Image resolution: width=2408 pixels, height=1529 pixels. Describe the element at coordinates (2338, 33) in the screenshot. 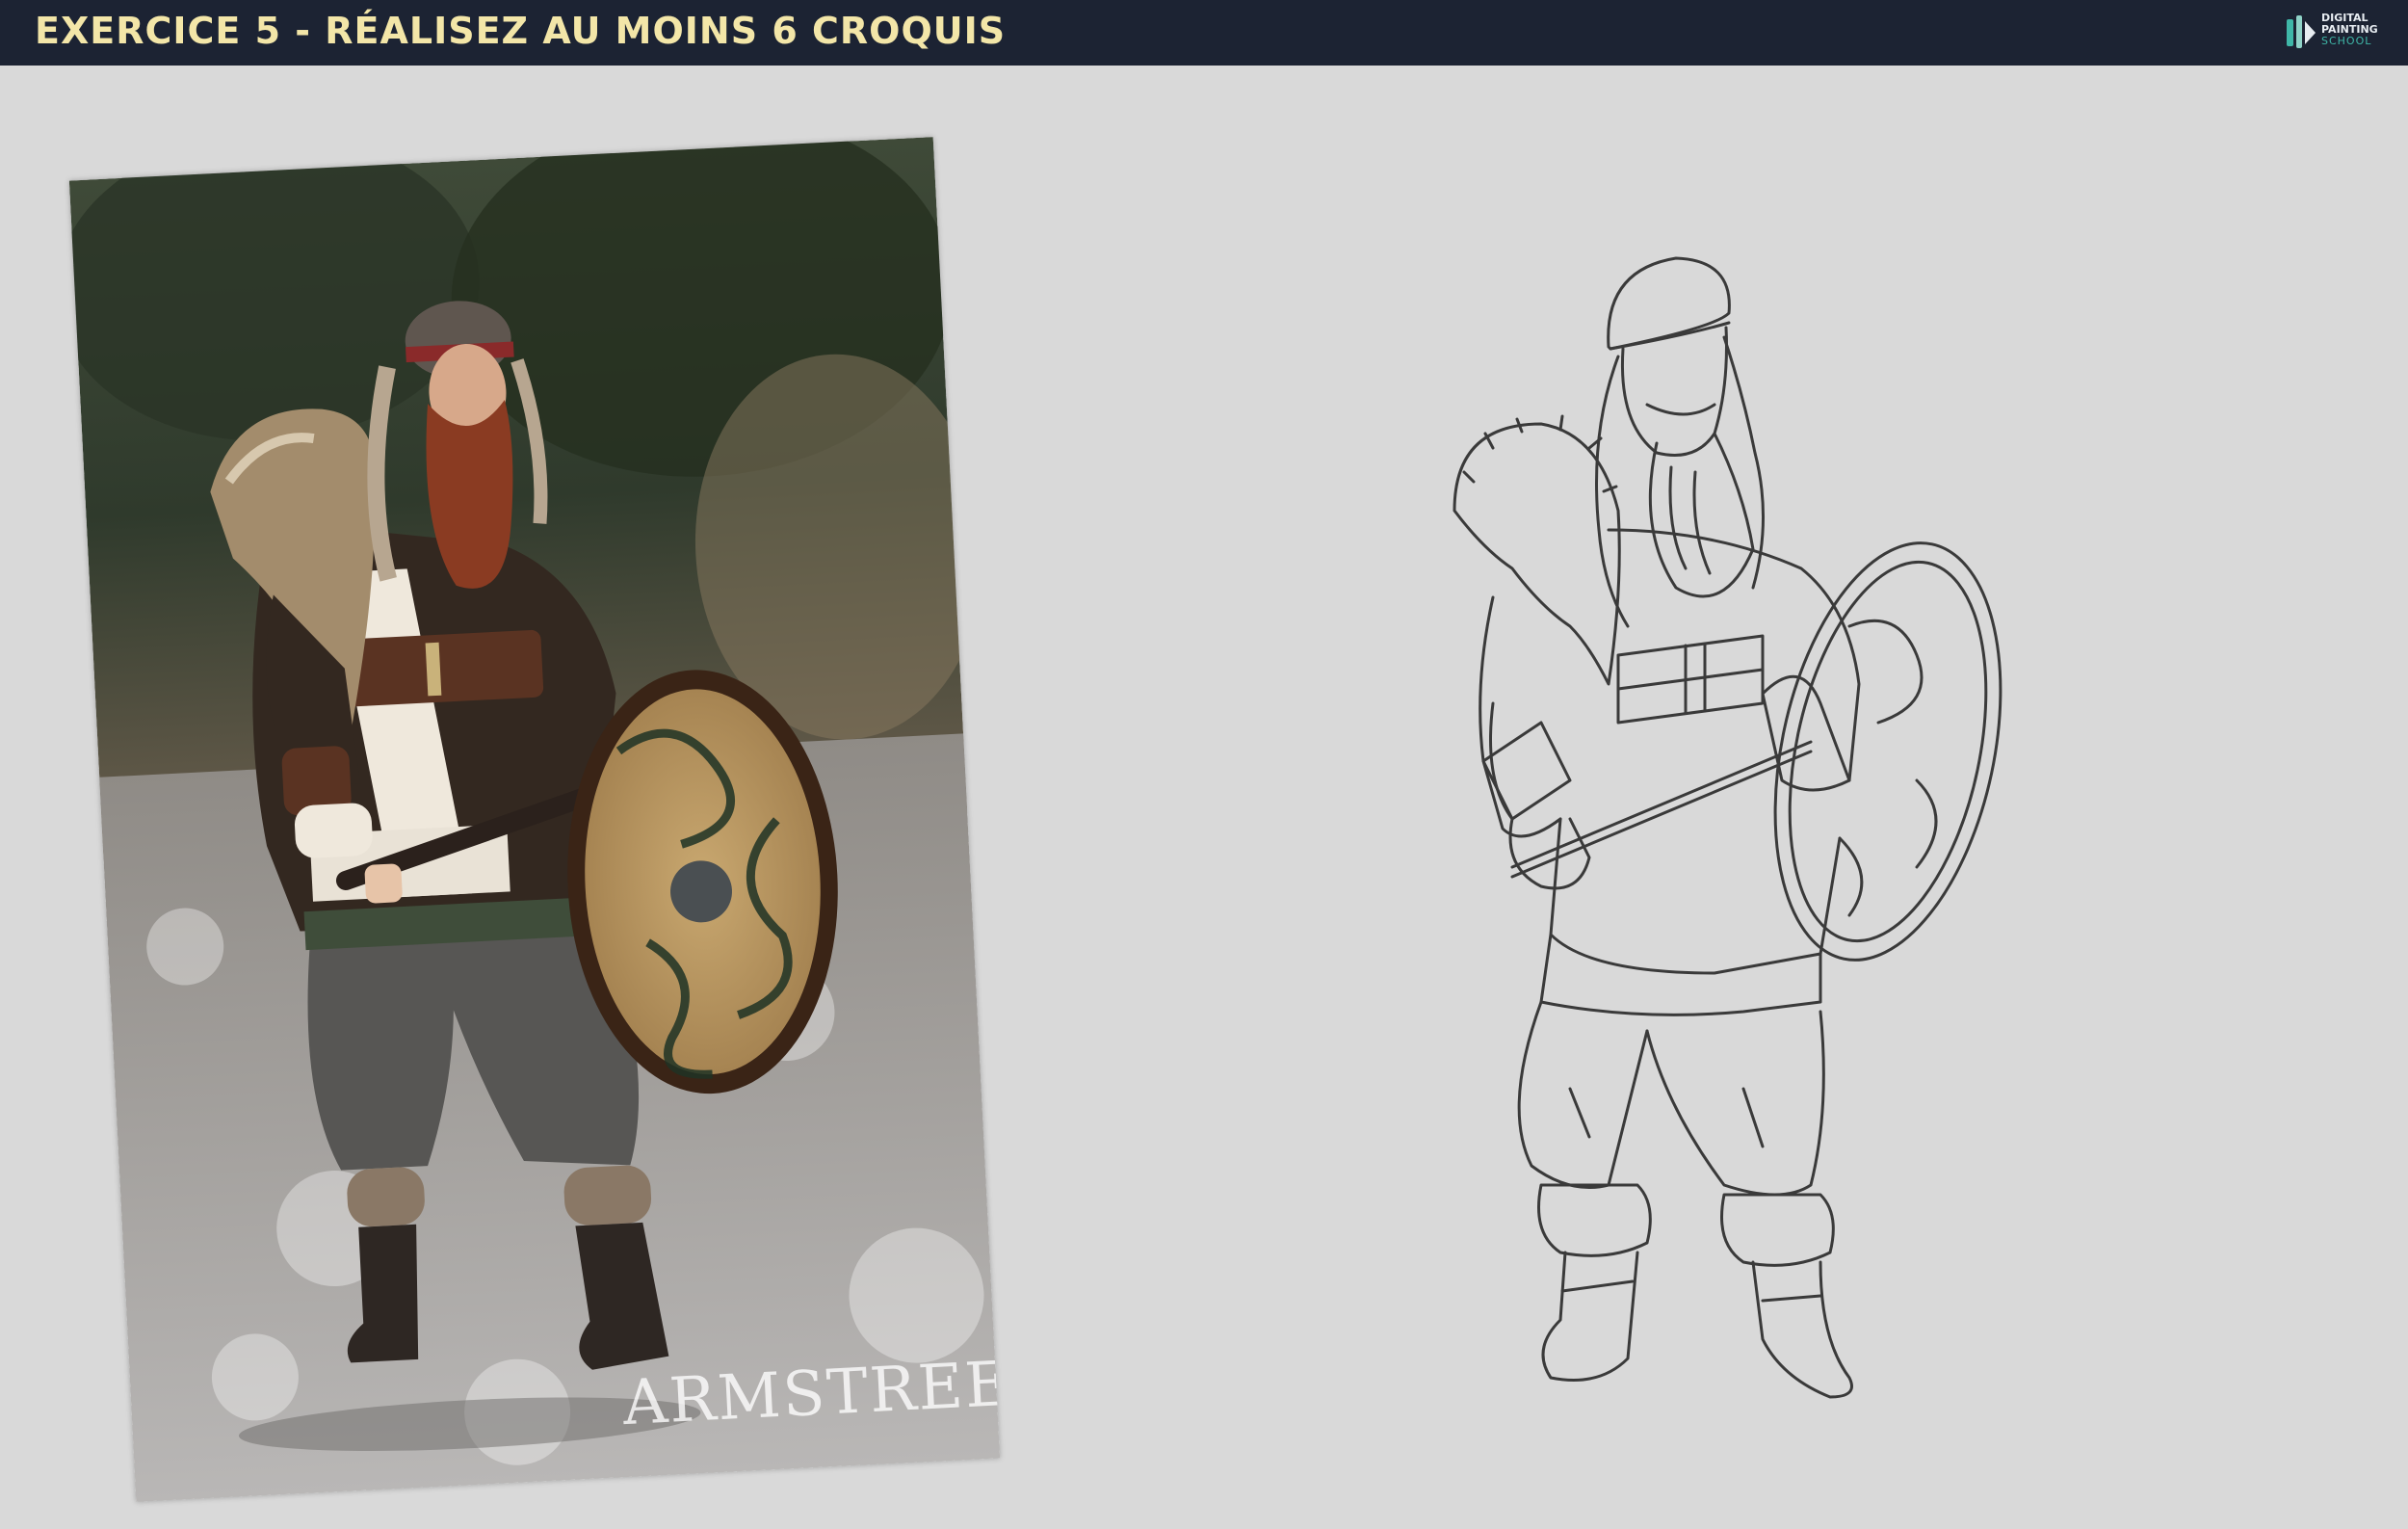

I see `school-logo: DIGITAL PAINTING SCHOOL` at that location.